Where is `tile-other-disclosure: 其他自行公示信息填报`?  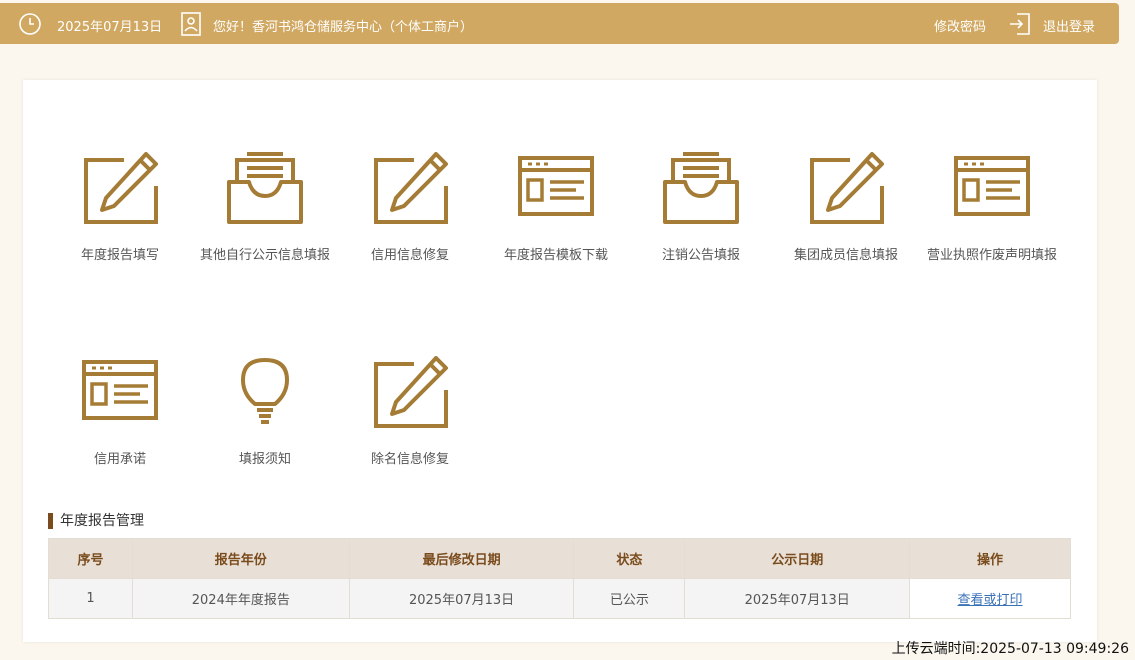
tile-other-disclosure: 其他自行公示信息填报 is located at coordinates (265, 207).